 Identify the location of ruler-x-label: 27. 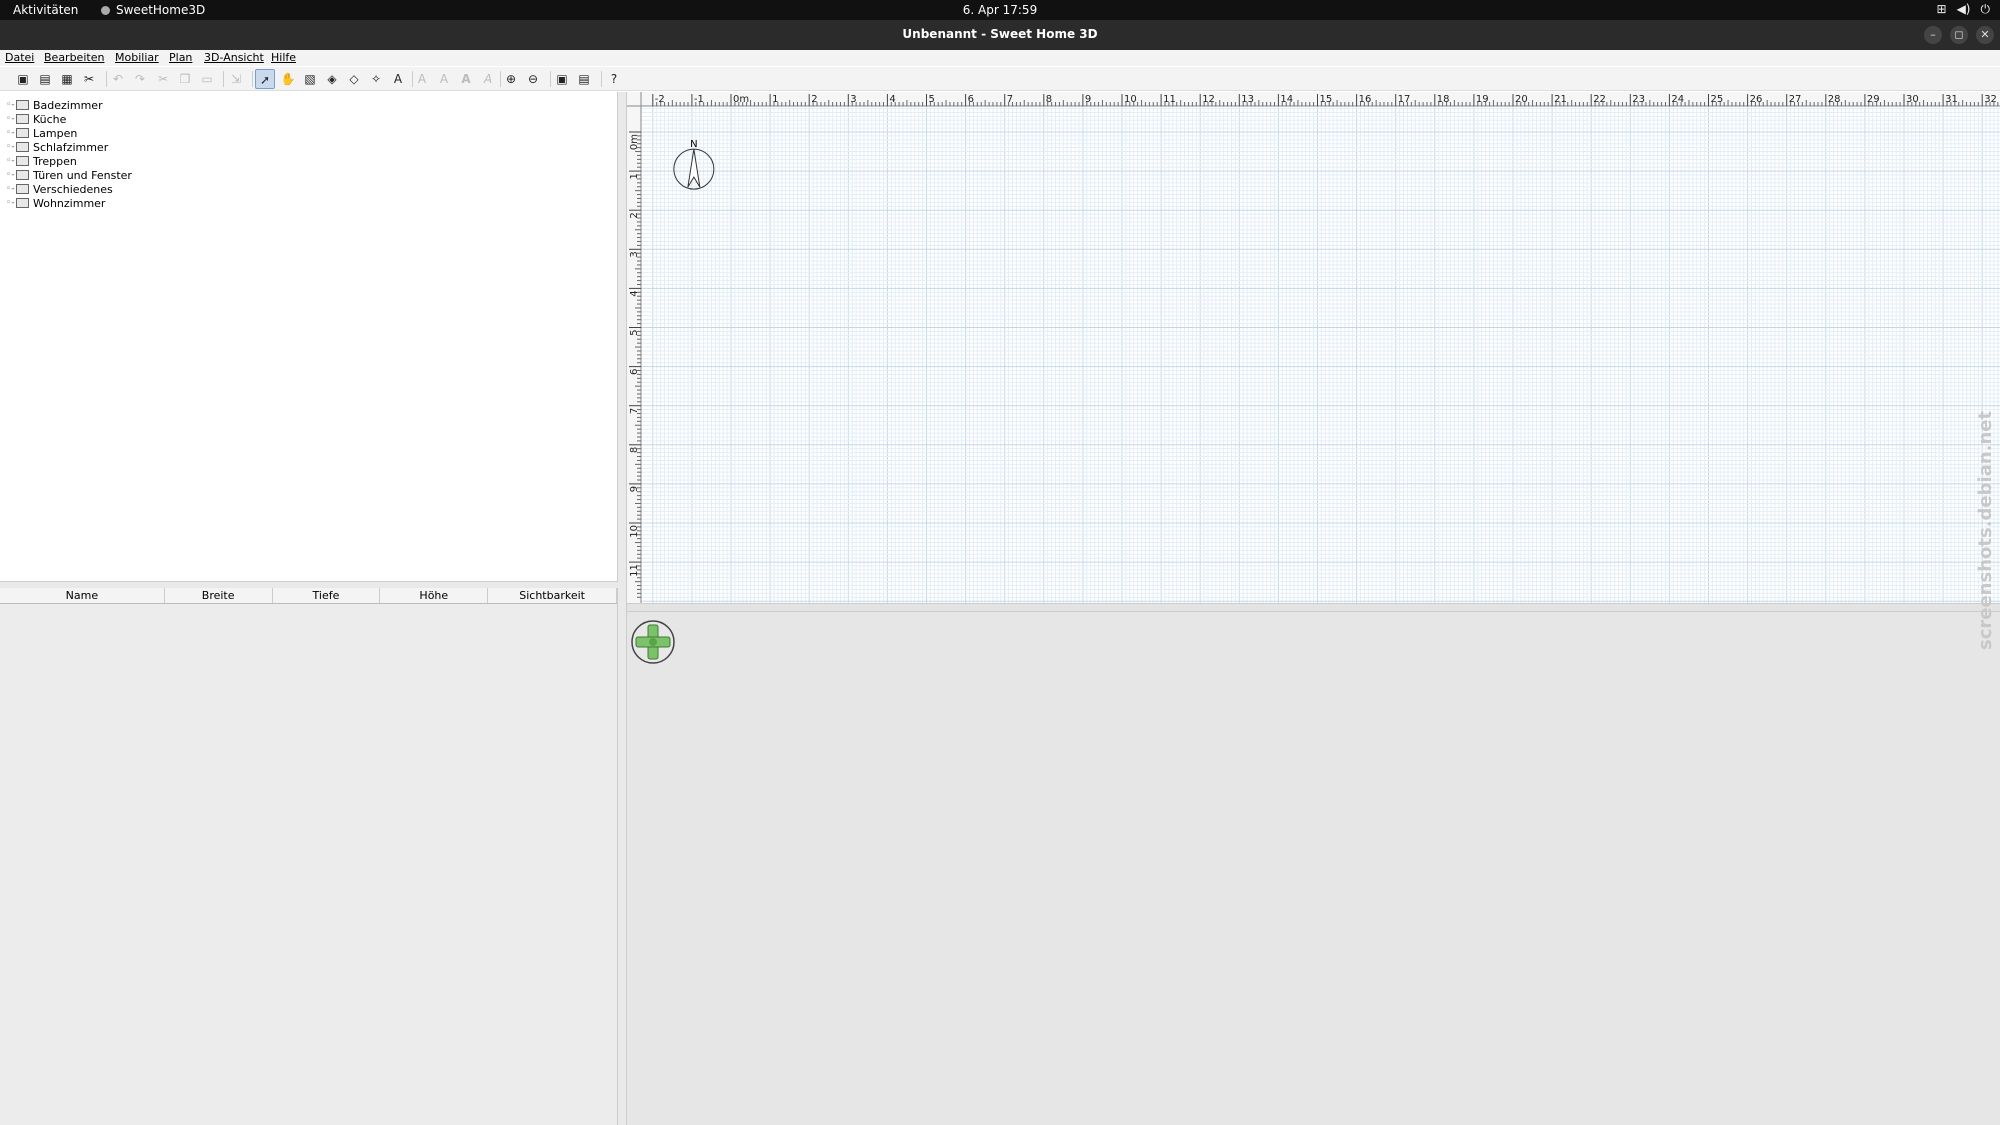
(1795, 99).